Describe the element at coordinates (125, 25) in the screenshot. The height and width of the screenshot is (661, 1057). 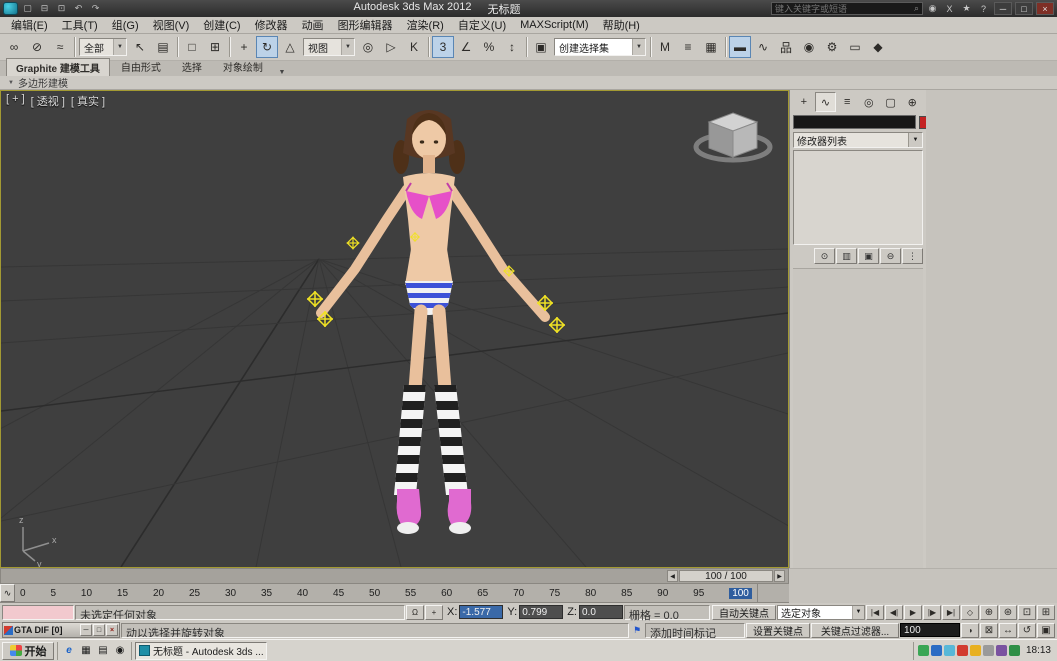
I see `menu-item: 组(G)` at that location.